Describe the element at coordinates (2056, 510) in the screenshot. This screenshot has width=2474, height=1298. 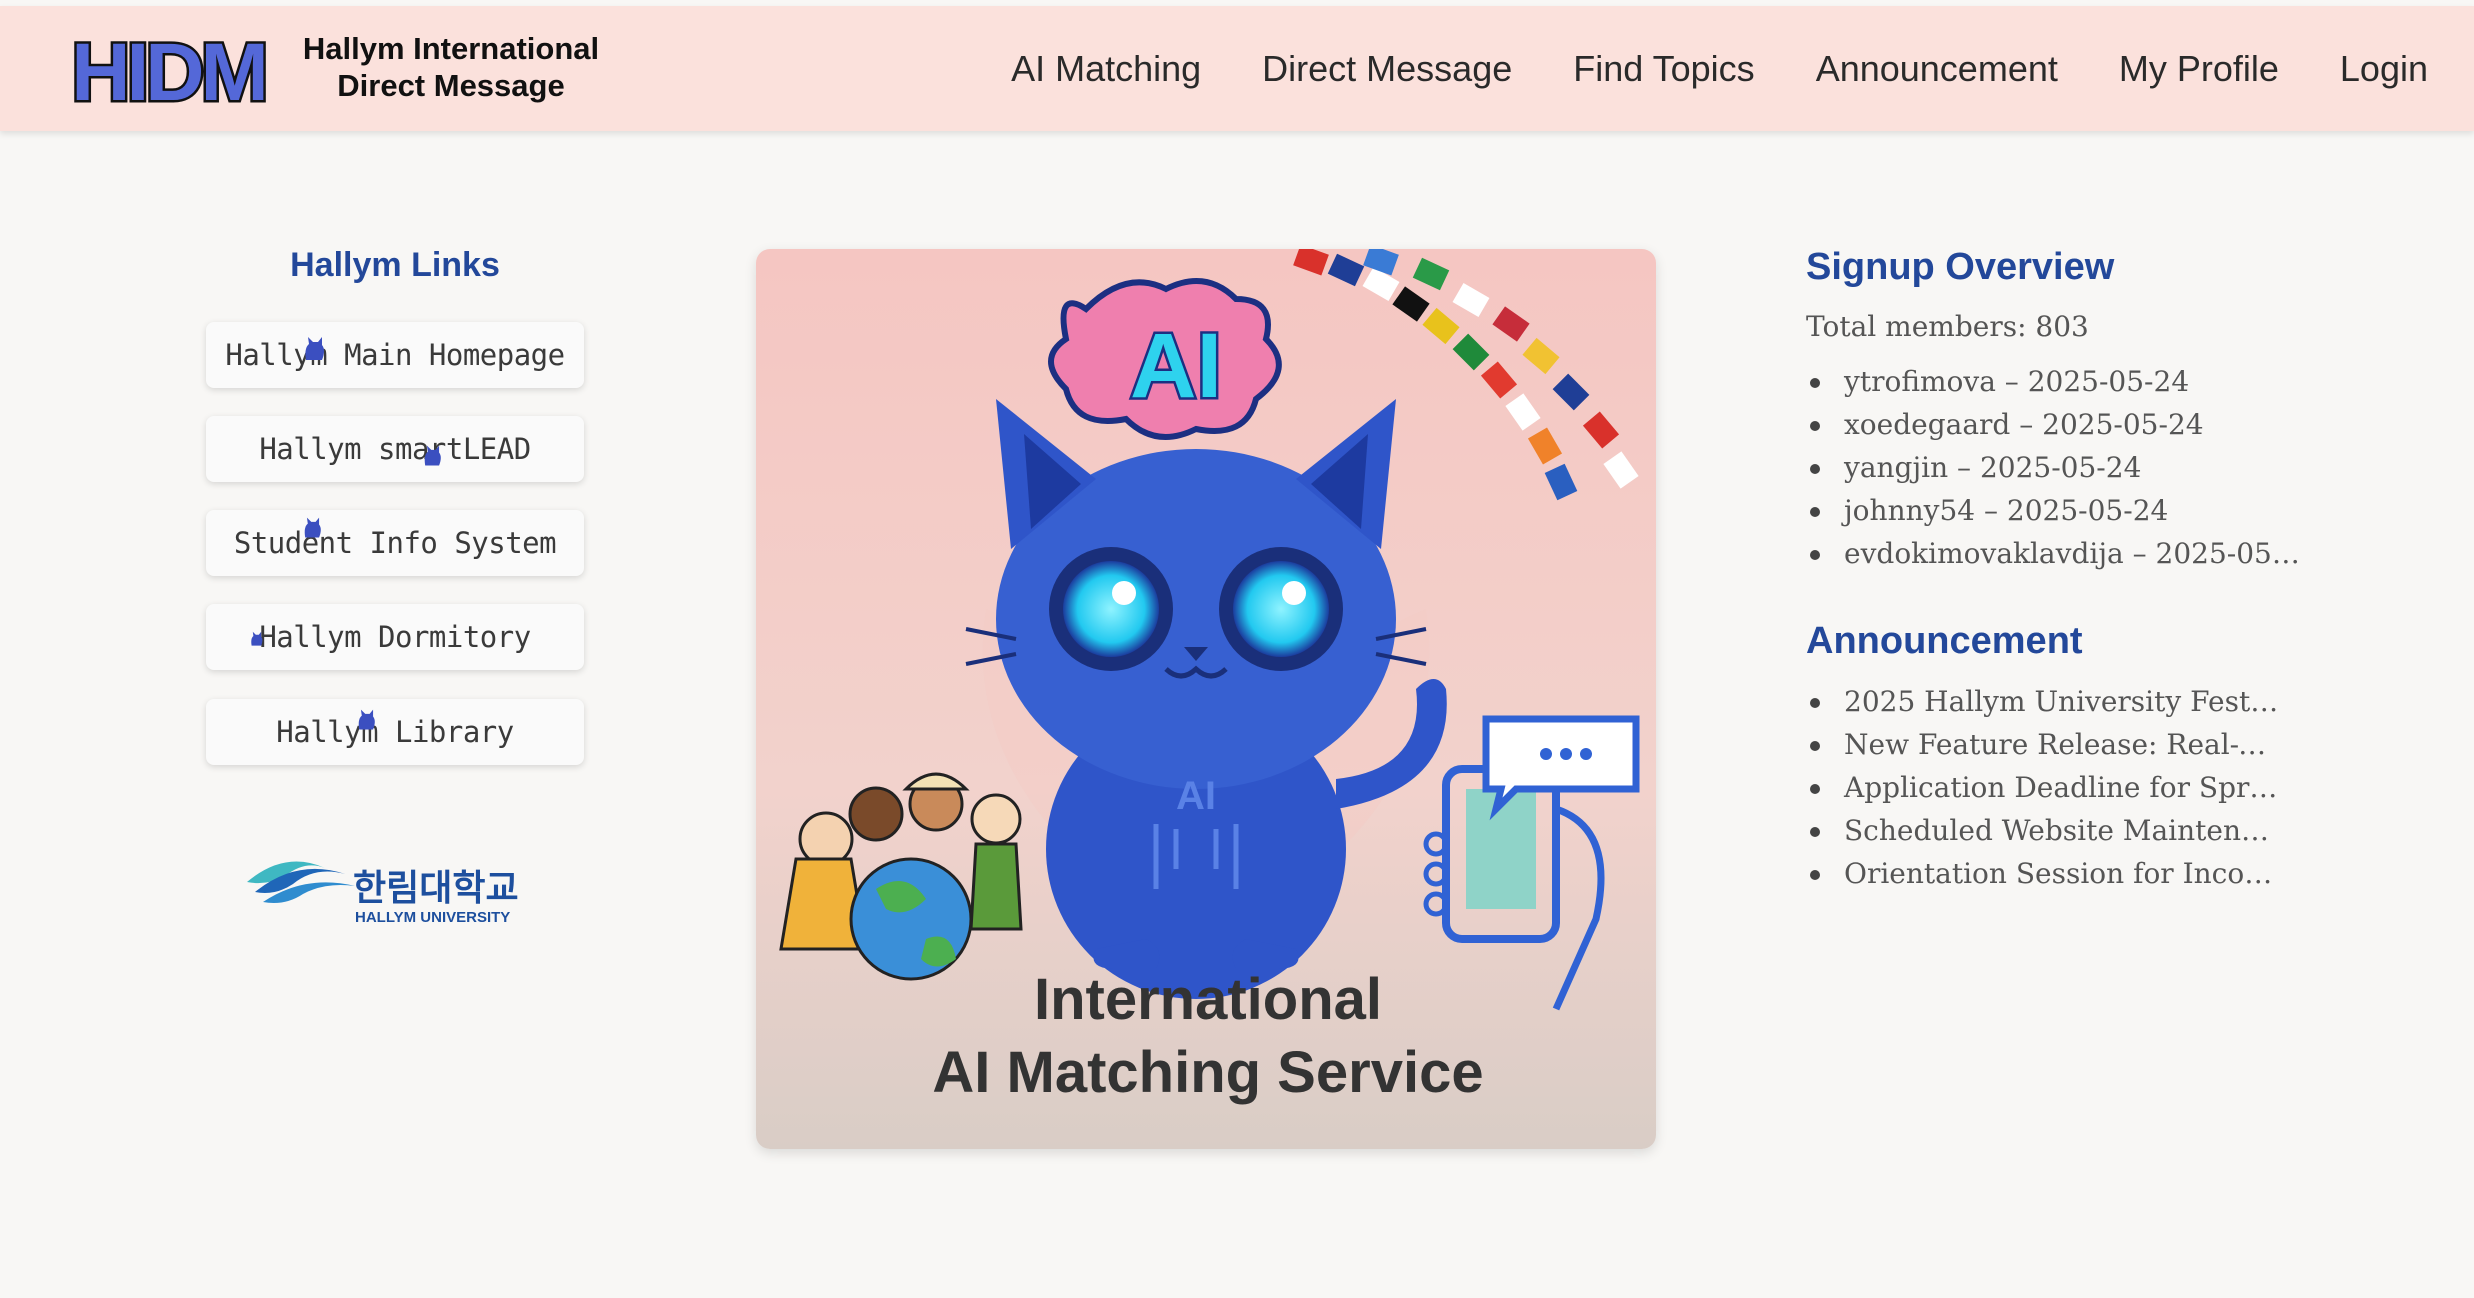
I see `list-item: johnny54 – 2025-05-24` at that location.